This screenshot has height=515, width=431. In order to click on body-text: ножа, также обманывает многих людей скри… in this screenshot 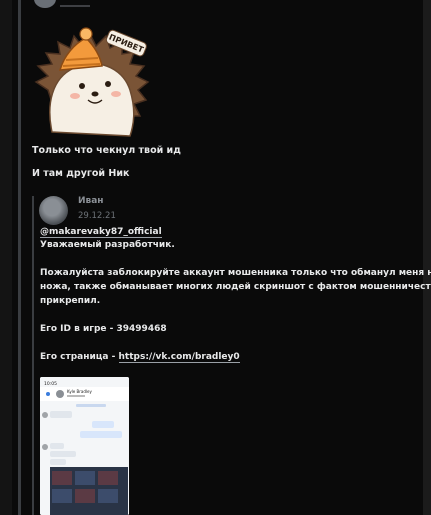, I will do `click(235, 287)`.